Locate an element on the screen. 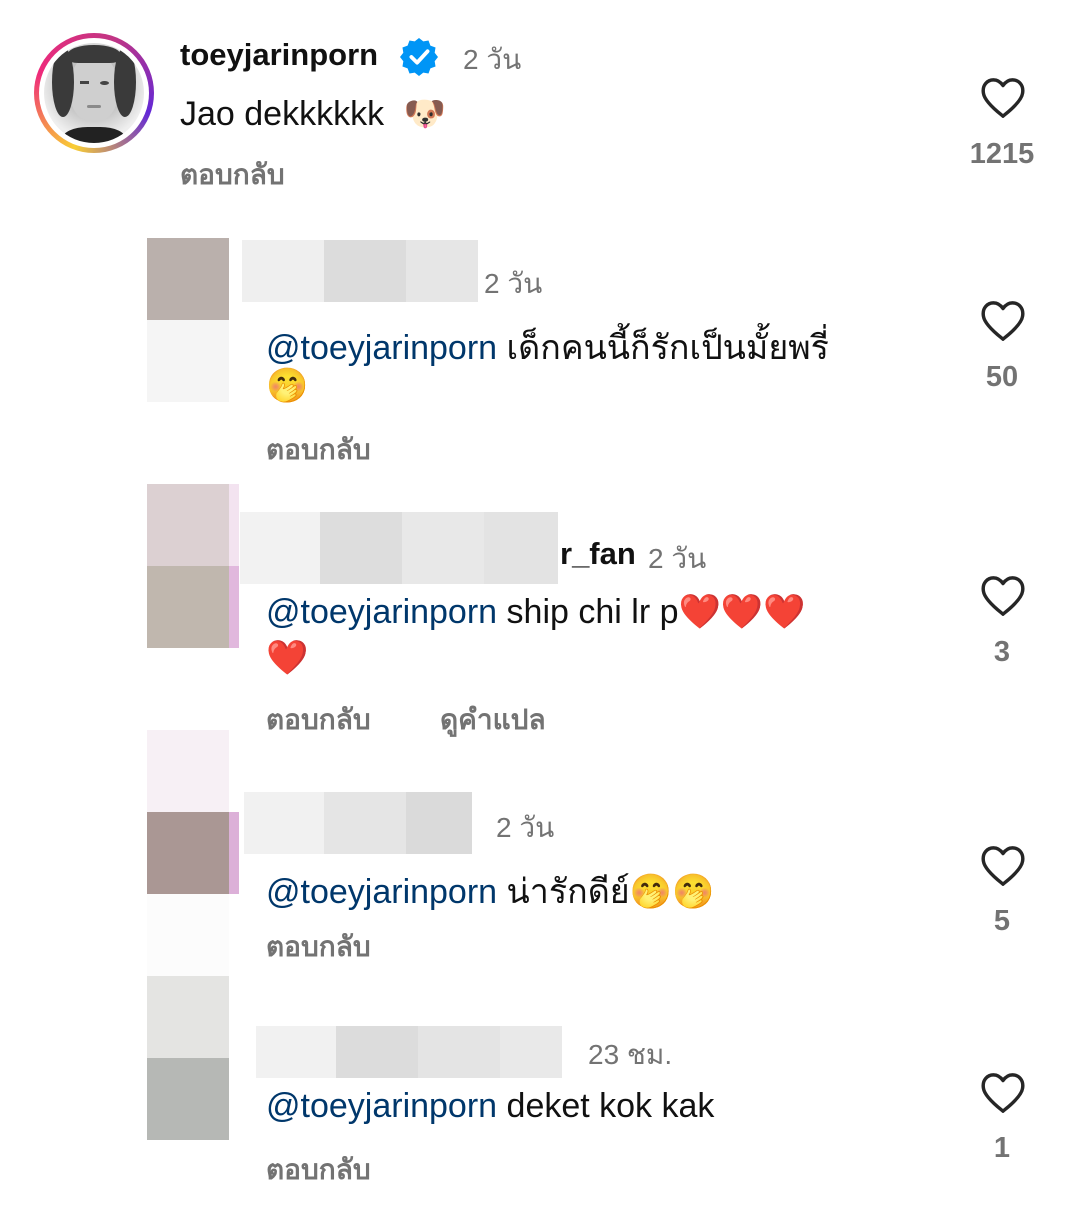  comment-body: ship chi lr p❤️❤️❤️ is located at coordinates (656, 612).